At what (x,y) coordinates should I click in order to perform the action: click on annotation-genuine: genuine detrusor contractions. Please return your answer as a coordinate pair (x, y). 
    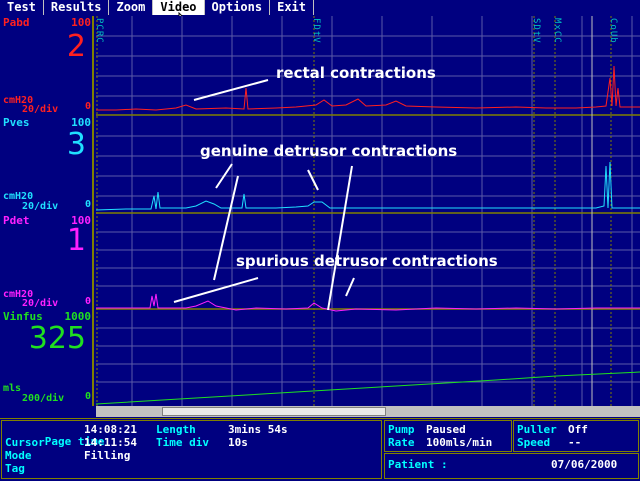
    Looking at the image, I should click on (329, 151).